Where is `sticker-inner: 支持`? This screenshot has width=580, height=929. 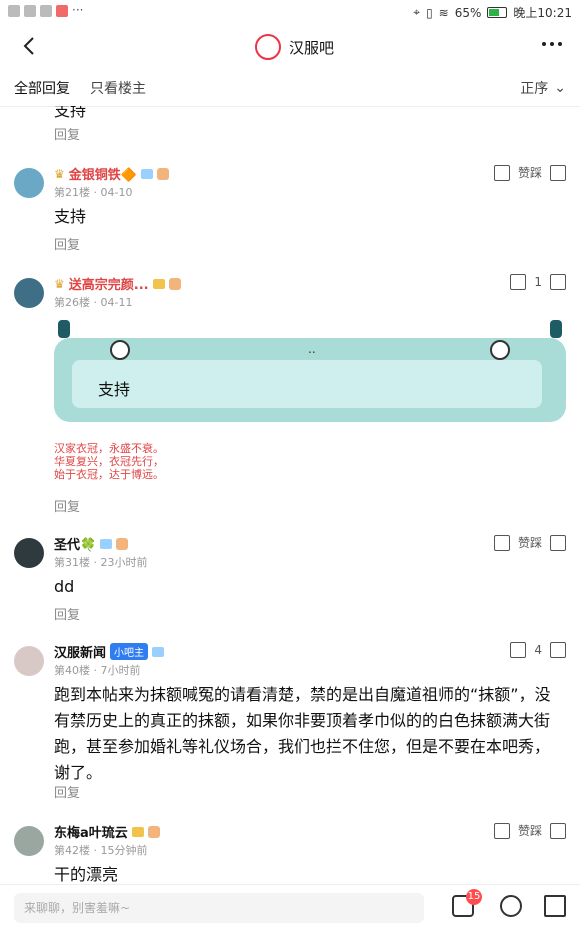
sticker-inner: 支持 is located at coordinates (307, 384).